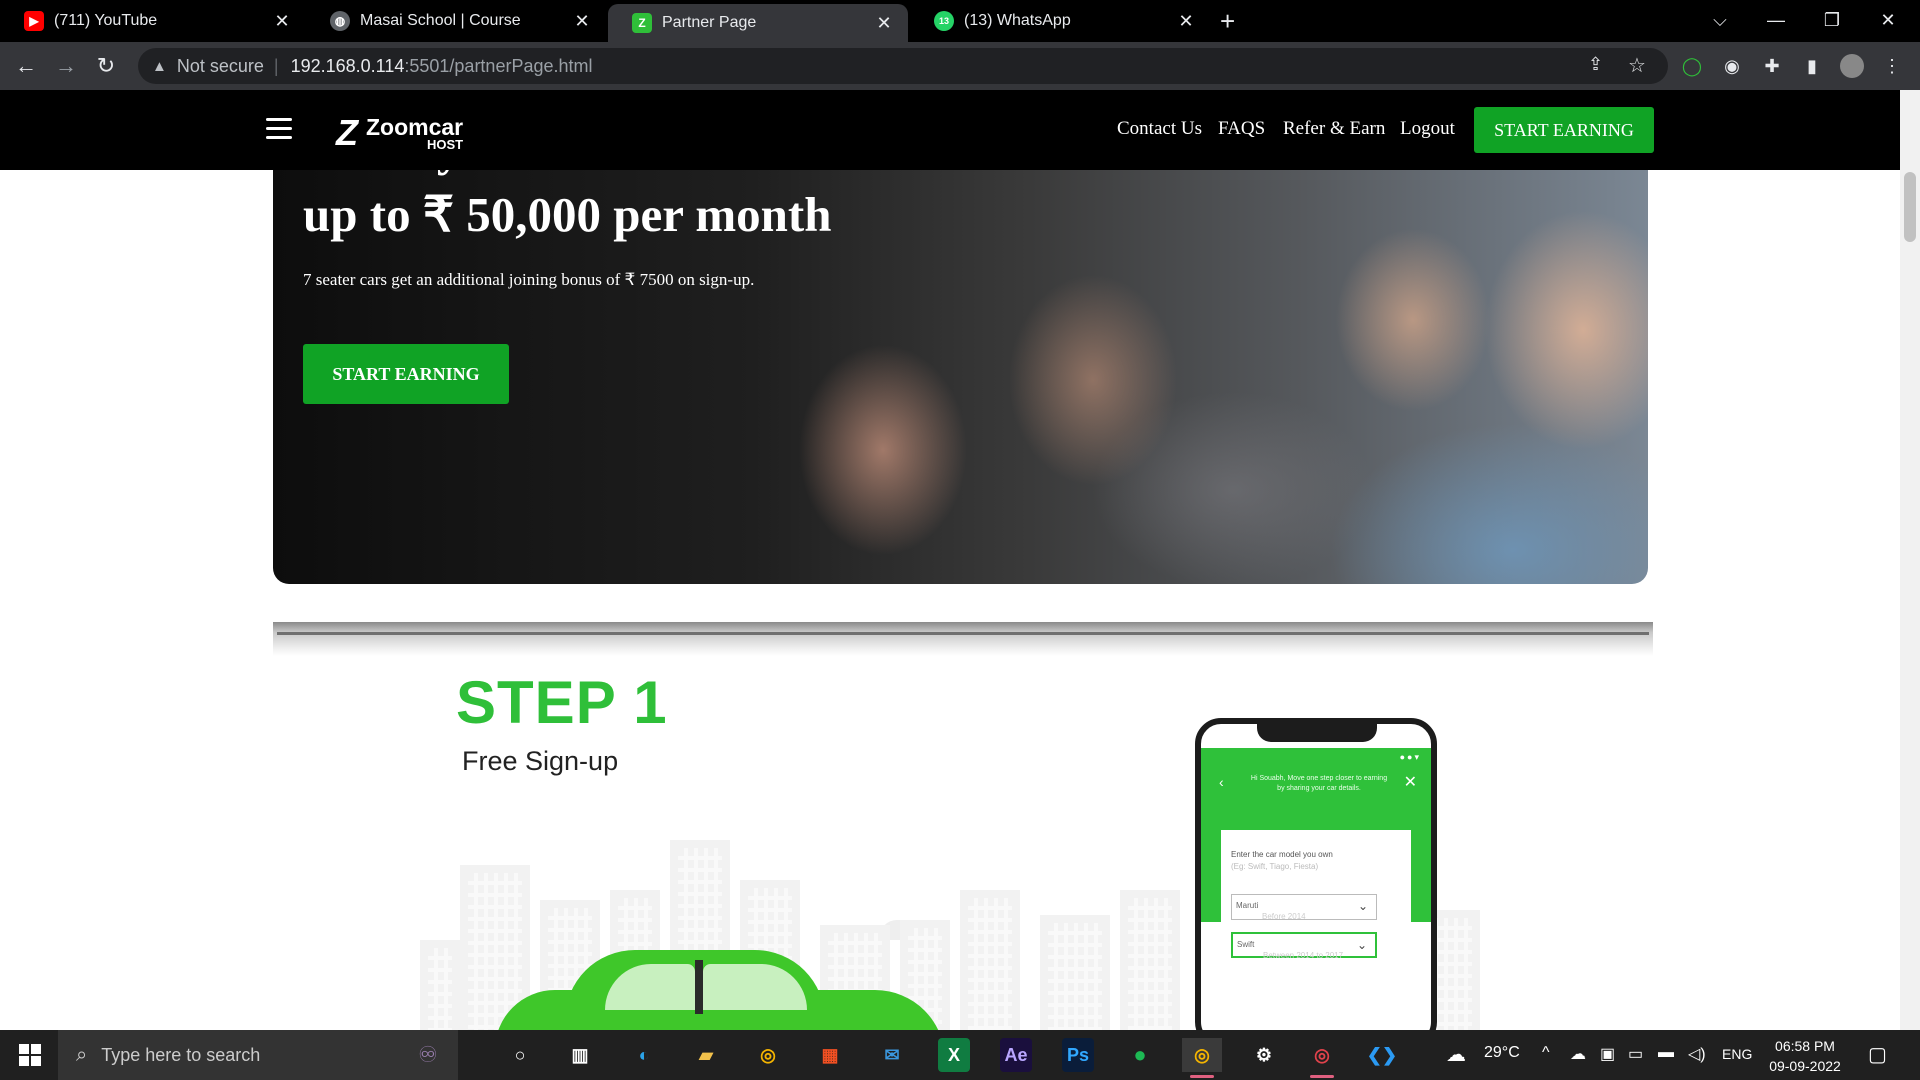 The image size is (1920, 1080). Describe the element at coordinates (106, 20) in the screenshot. I see `tab-title: (711) YouTube` at that location.